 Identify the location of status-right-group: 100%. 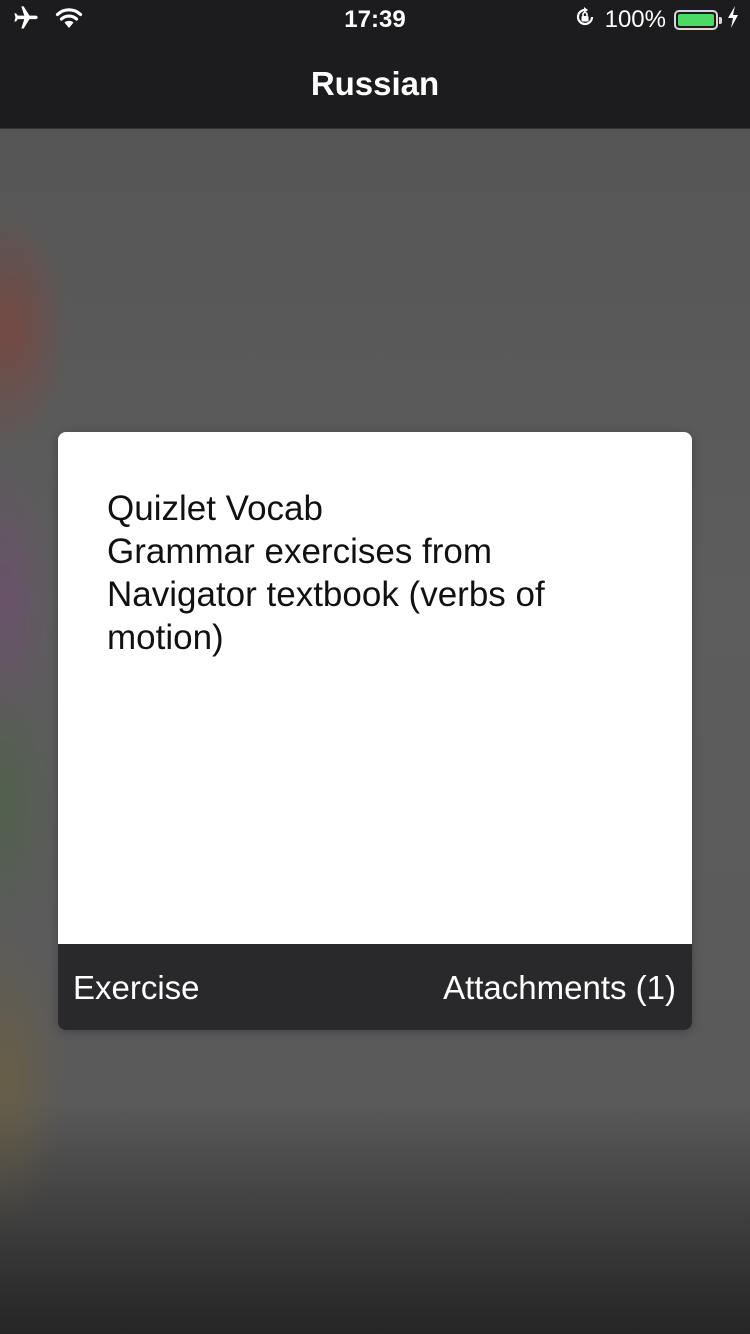
(656, 20).